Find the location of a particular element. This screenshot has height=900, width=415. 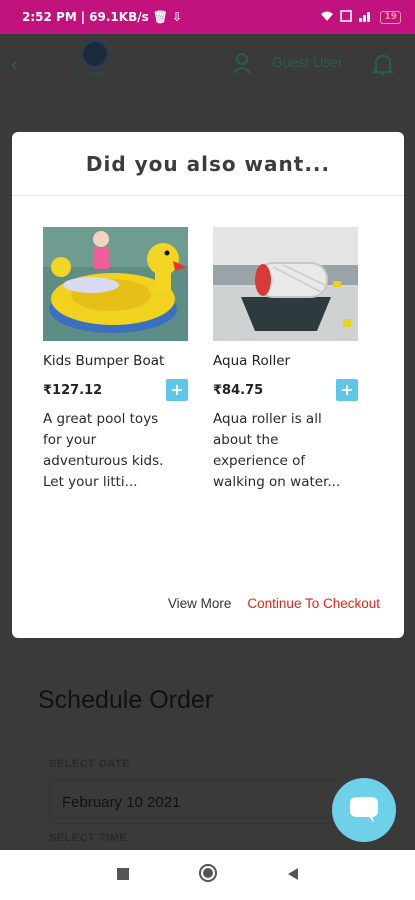

product-name: Kids Bumper Boat is located at coordinates (115, 361).